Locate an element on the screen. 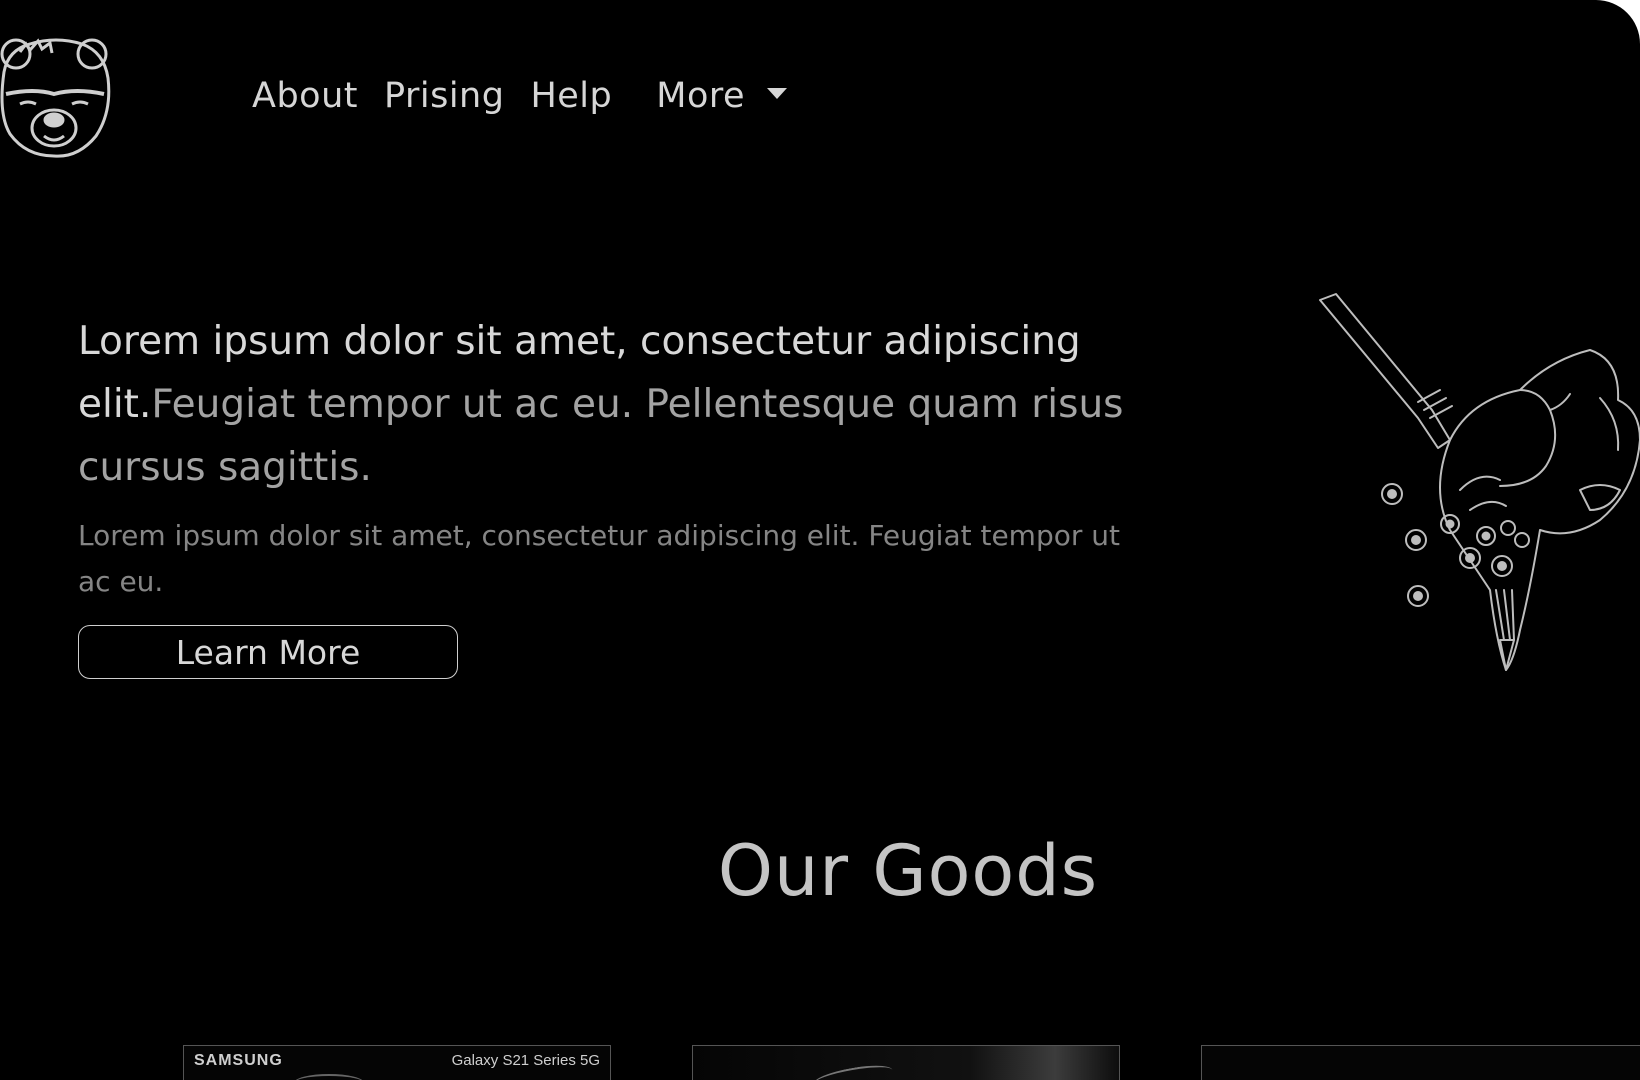 The width and height of the screenshot is (1640, 1080). nav-link-help: Help is located at coordinates (571, 96).